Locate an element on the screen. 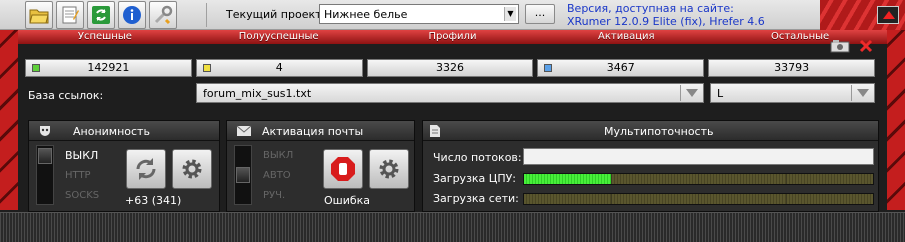 This screenshot has width=905, height=242. tab-successful: Успешные is located at coordinates (105, 37).